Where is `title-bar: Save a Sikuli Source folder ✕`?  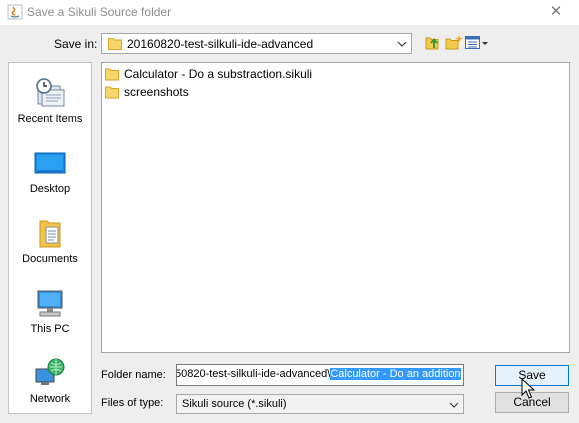 title-bar: Save a Sikuli Source folder ✕ is located at coordinates (289, 12).